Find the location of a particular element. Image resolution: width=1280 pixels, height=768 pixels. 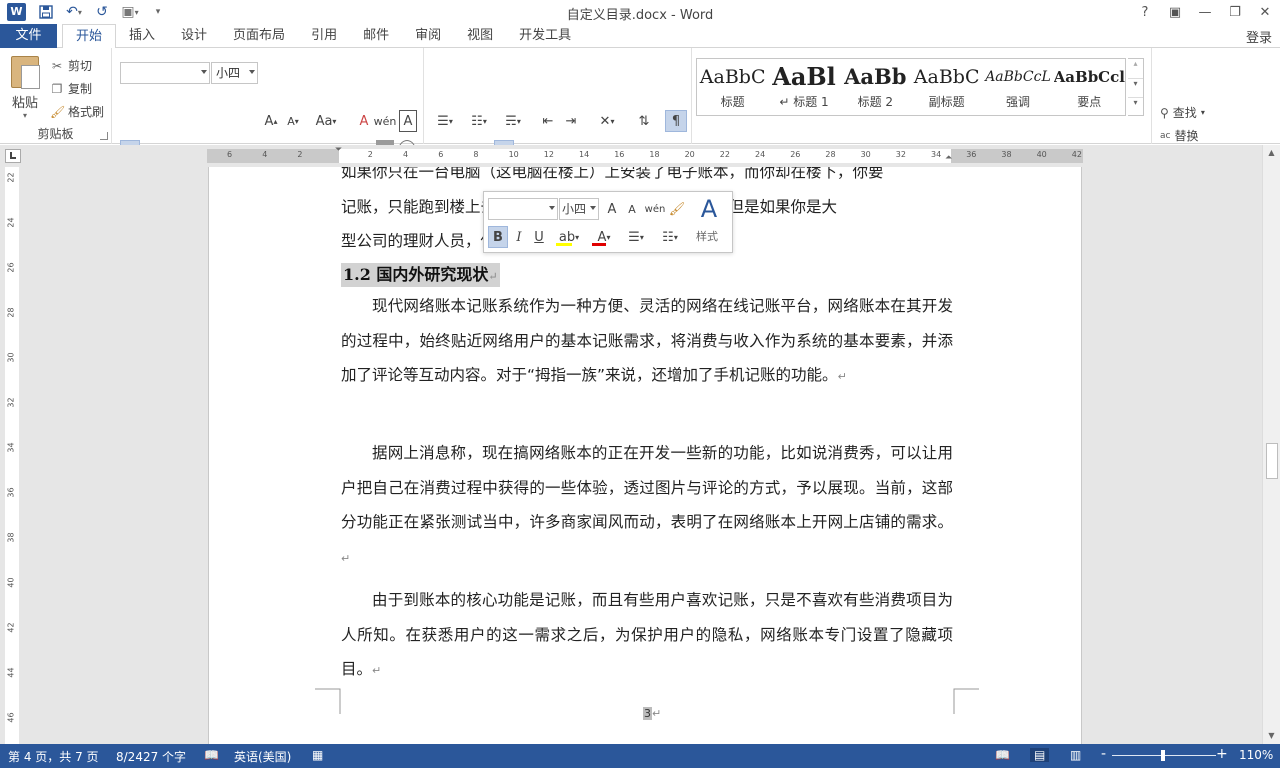

clear-formatting-icon: A is located at coordinates (364, 121).